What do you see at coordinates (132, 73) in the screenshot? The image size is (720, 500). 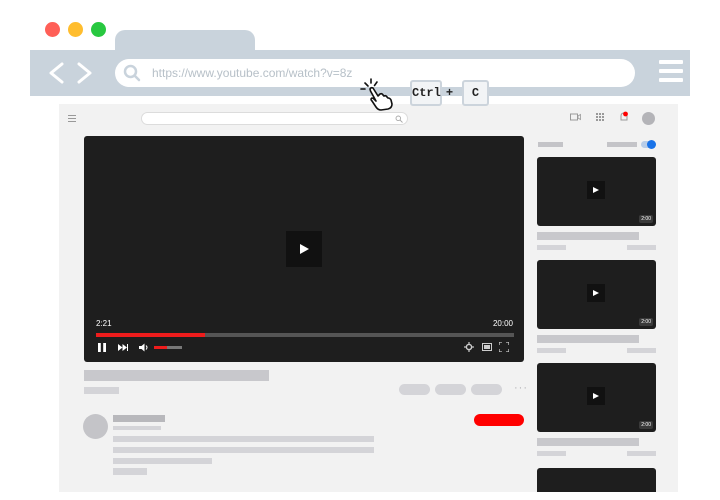 I see `search-icon` at bounding box center [132, 73].